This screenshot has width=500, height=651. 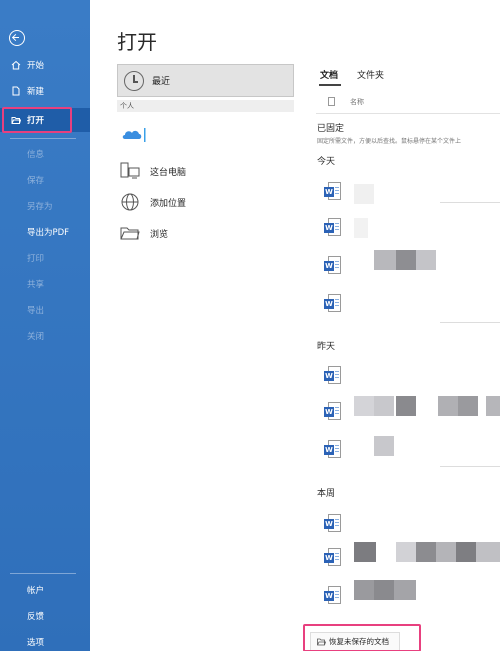 What do you see at coordinates (130, 233) in the screenshot?
I see `folder-icon` at bounding box center [130, 233].